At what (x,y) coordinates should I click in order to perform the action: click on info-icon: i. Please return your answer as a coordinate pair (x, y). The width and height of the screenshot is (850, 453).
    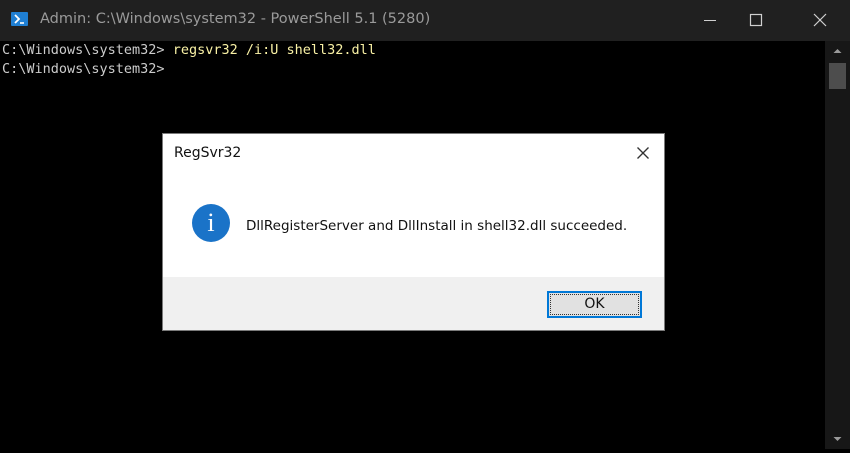
    Looking at the image, I should click on (211, 223).